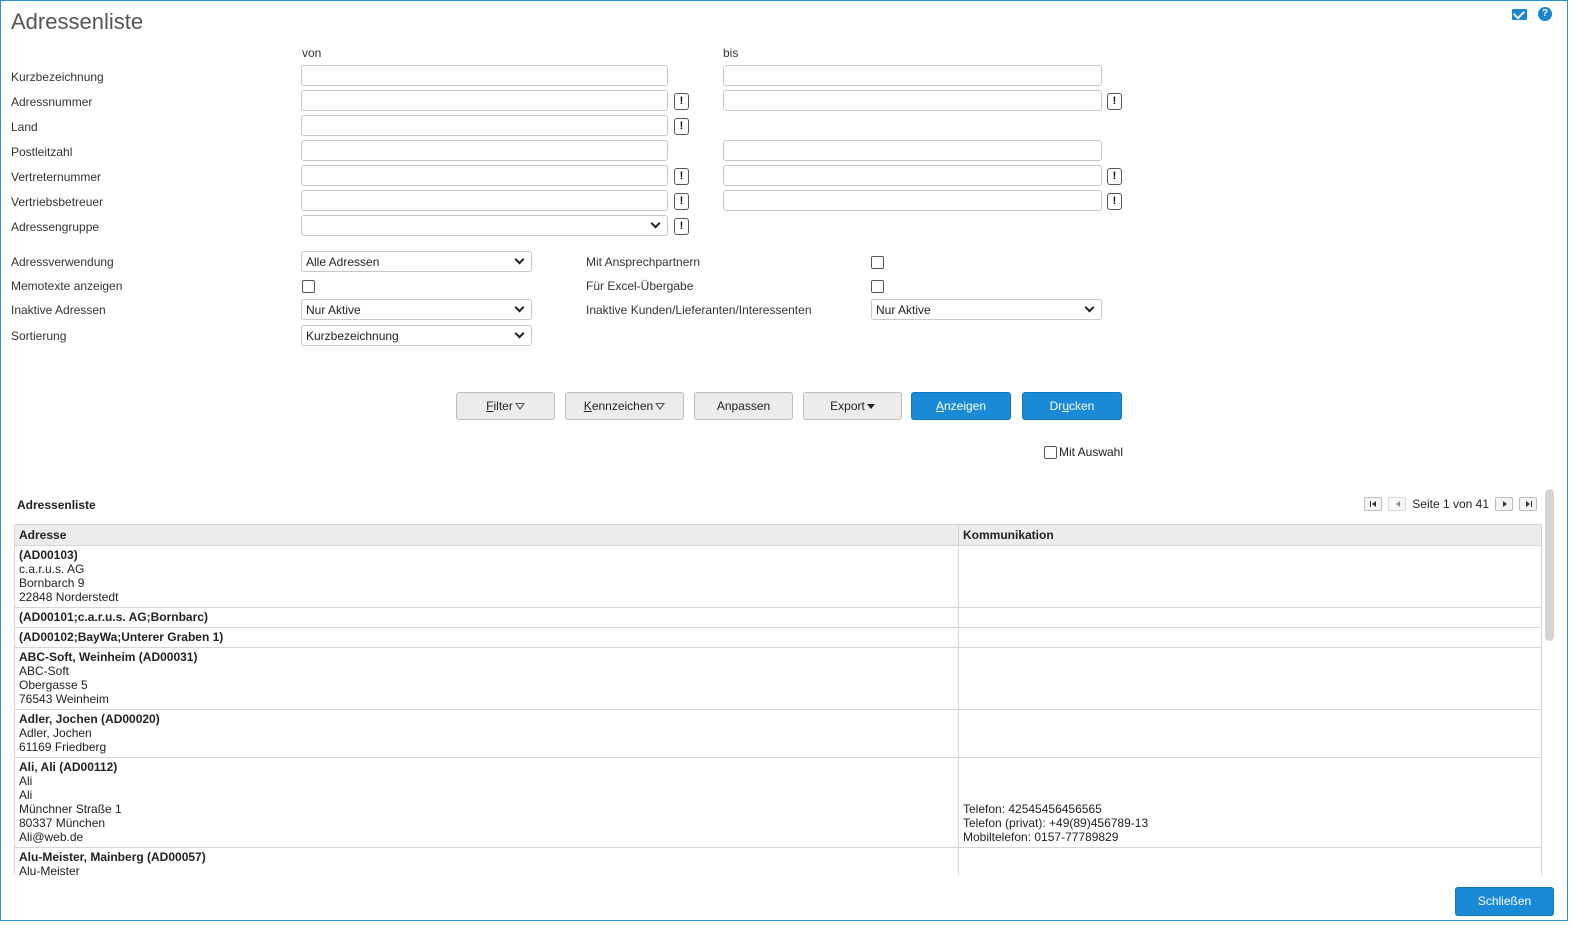  Describe the element at coordinates (68, 767) in the screenshot. I see `address-title: Ali, Ali (AD00112)` at that location.